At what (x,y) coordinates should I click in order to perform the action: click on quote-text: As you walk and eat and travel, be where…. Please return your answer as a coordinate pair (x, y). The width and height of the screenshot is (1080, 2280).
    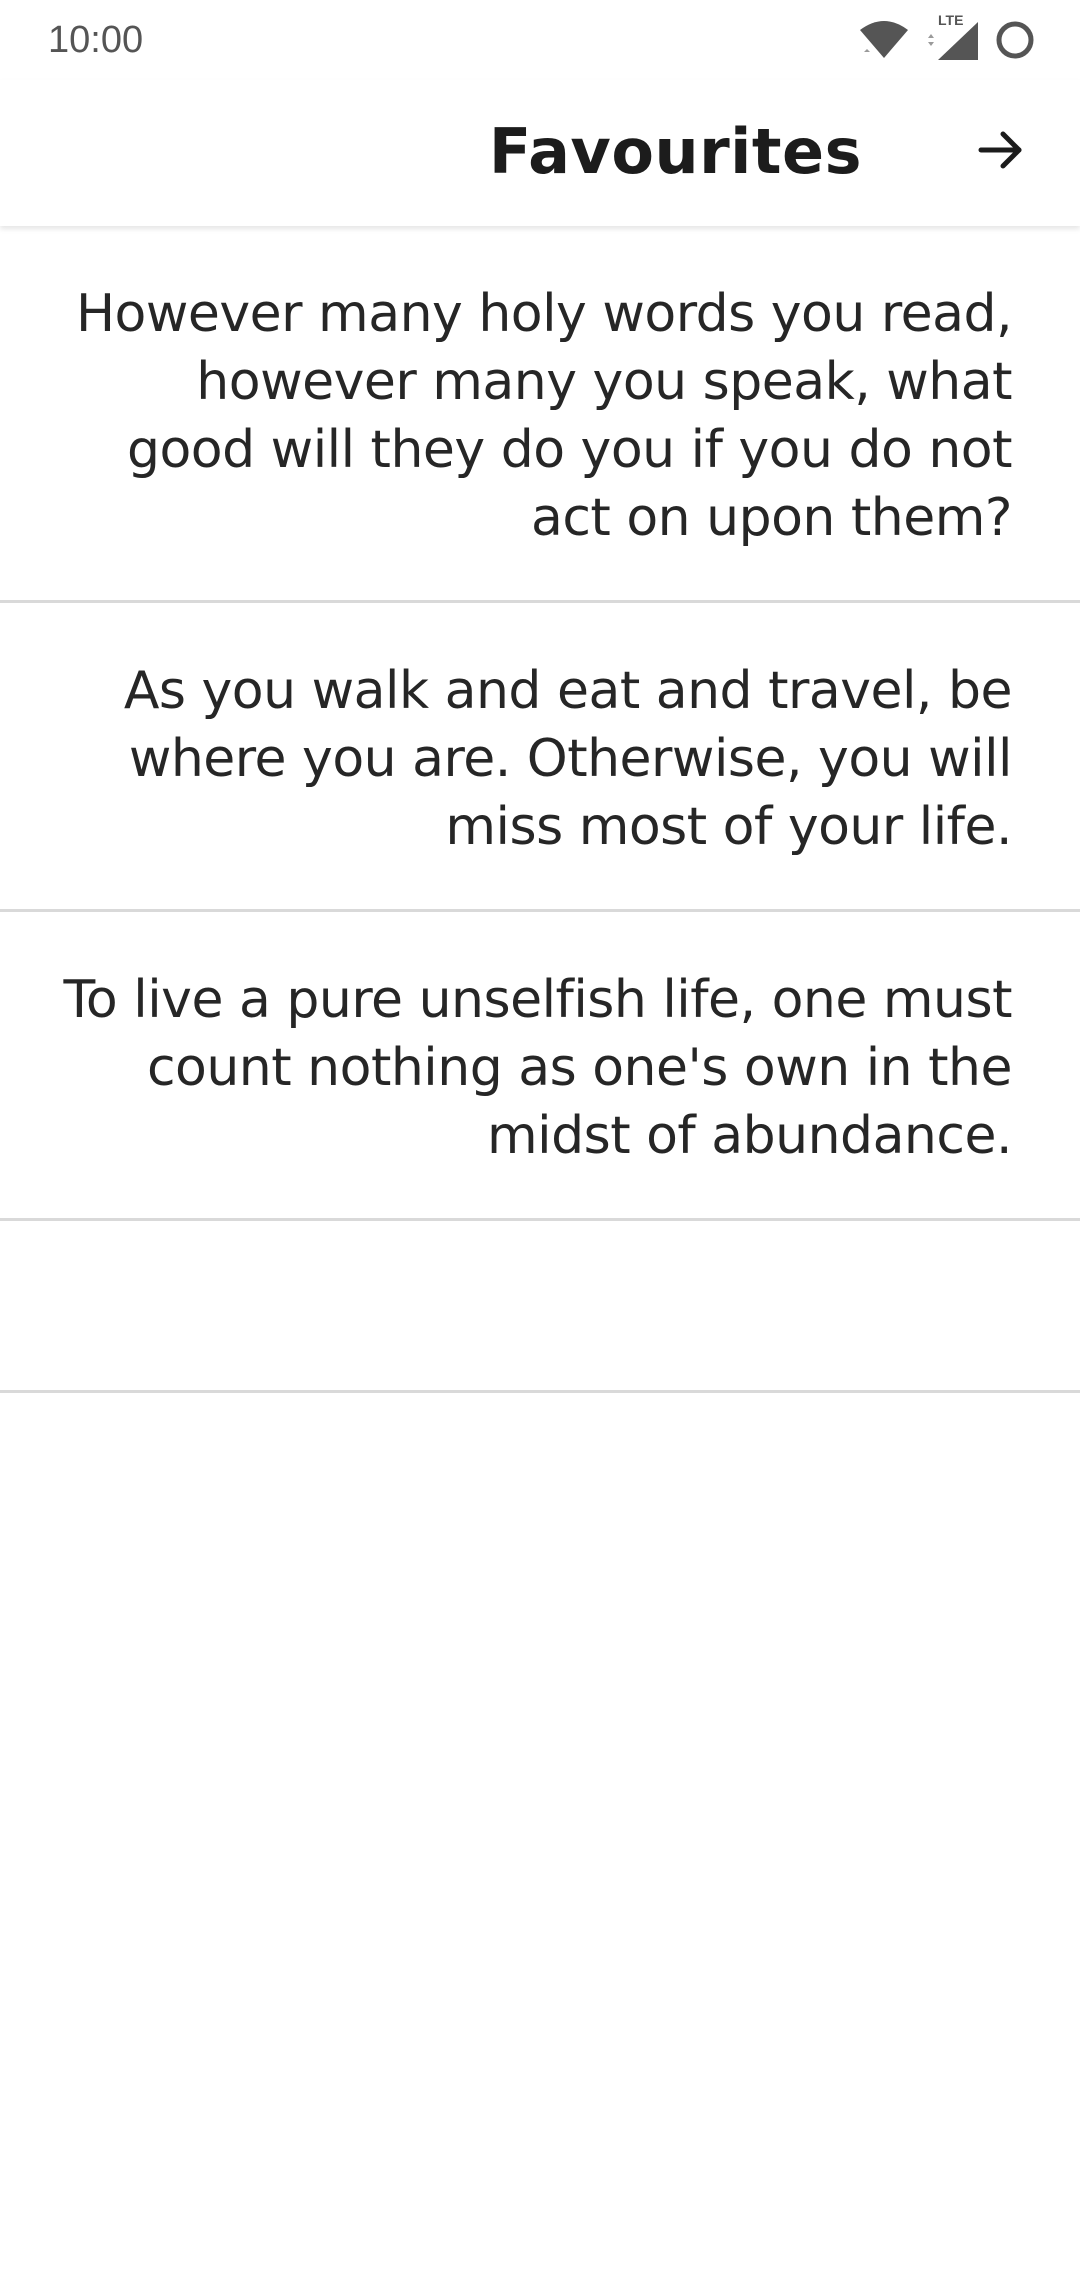
    Looking at the image, I should click on (568, 759).